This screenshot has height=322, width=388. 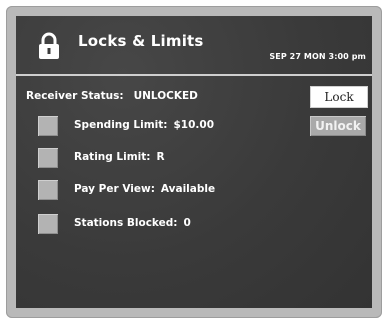 I want to click on spending-limit-label: Spending Limit: $10.00, so click(x=144, y=125).